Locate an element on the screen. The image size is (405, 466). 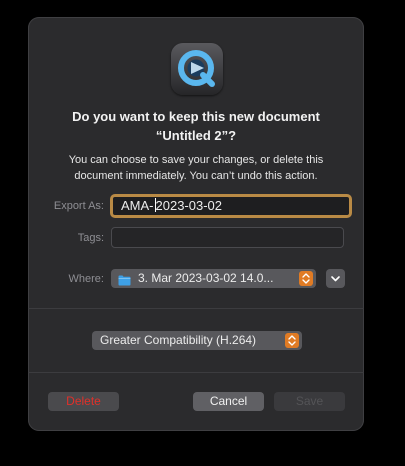
format-popup-text: Greater Compatibility (H.264) is located at coordinates (178, 340).